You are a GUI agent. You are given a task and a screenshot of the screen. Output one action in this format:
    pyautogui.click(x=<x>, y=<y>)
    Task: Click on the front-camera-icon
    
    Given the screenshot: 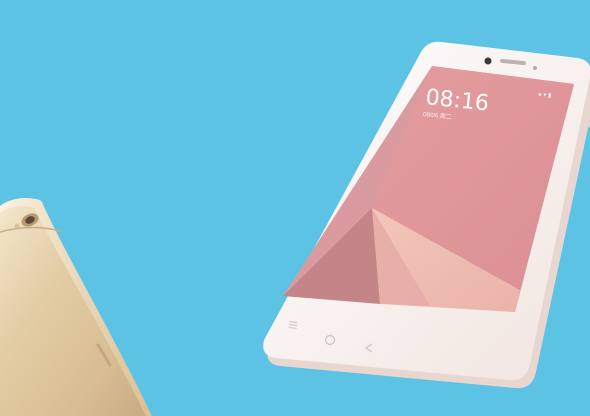 What is the action you would take?
    pyautogui.click(x=488, y=61)
    